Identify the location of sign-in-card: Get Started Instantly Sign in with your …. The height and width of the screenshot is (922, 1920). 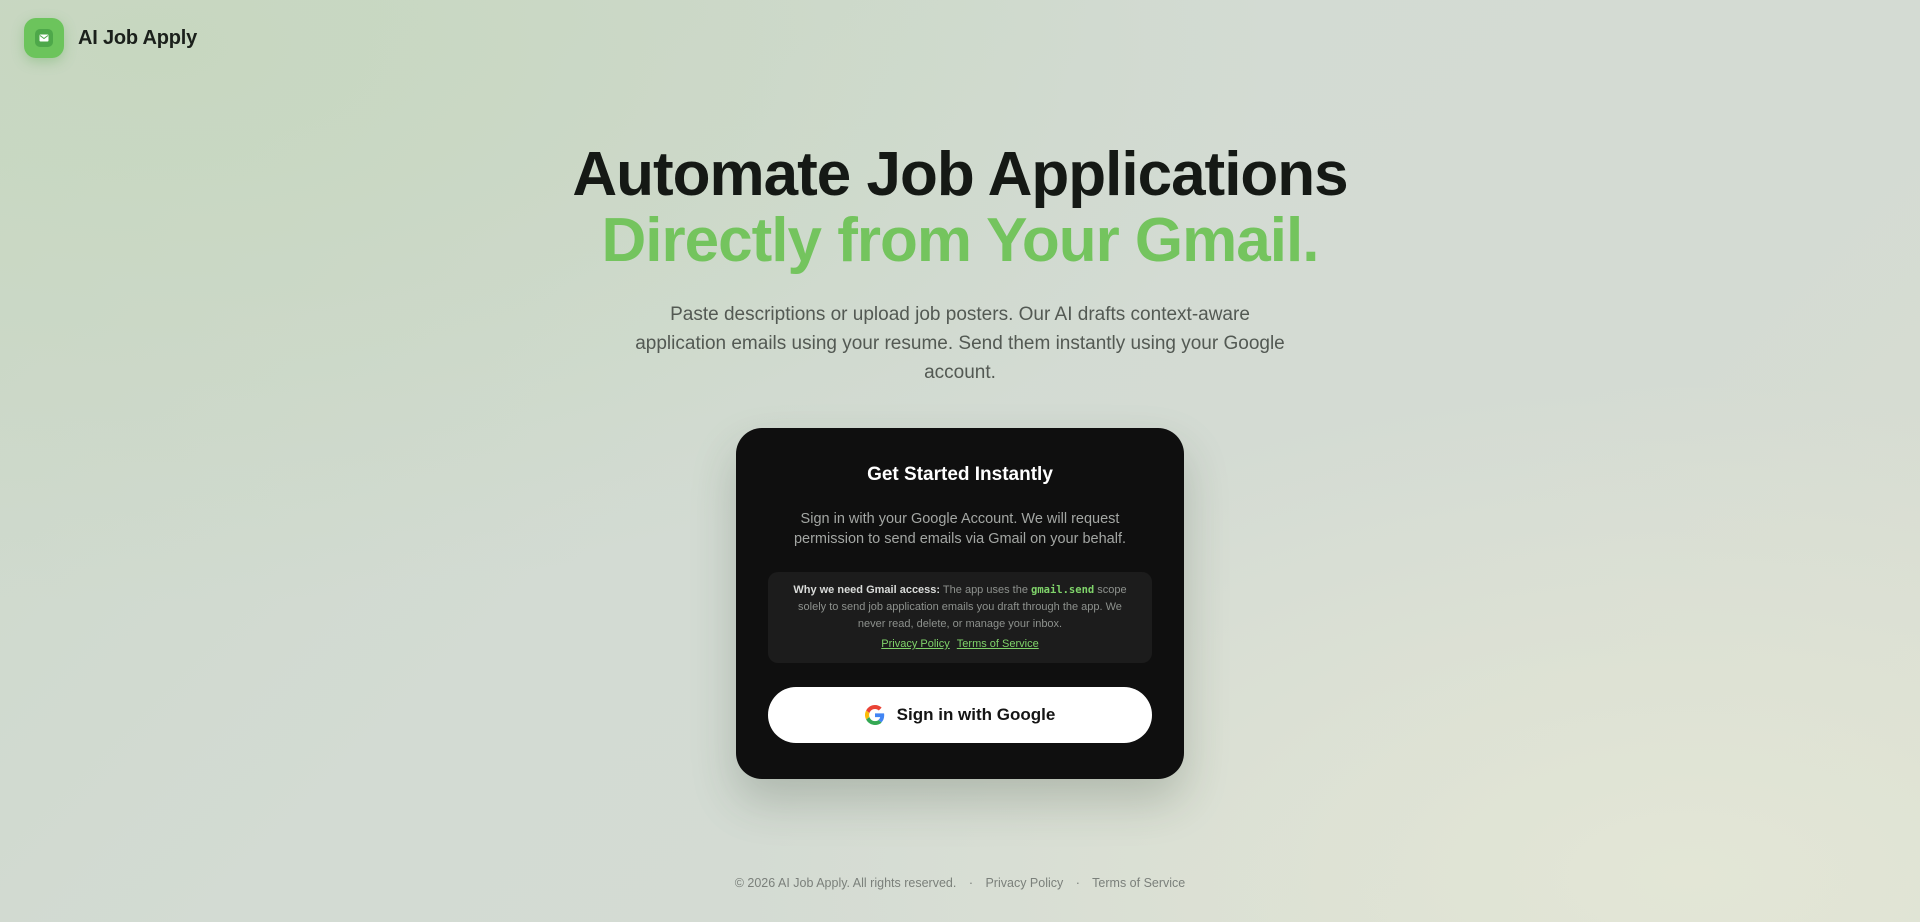
(960, 603).